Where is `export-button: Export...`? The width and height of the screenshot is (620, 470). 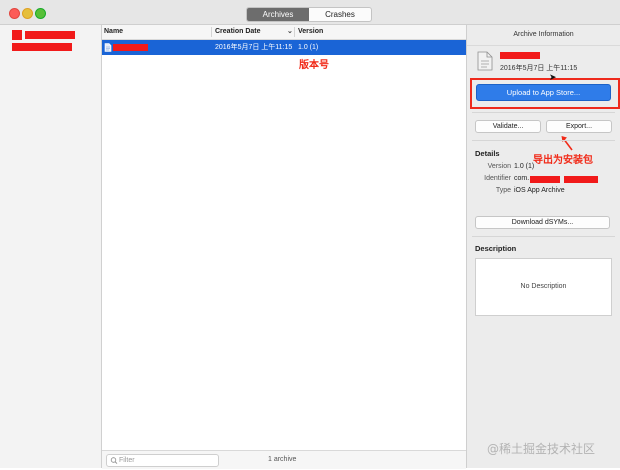
export-button: Export... is located at coordinates (579, 126).